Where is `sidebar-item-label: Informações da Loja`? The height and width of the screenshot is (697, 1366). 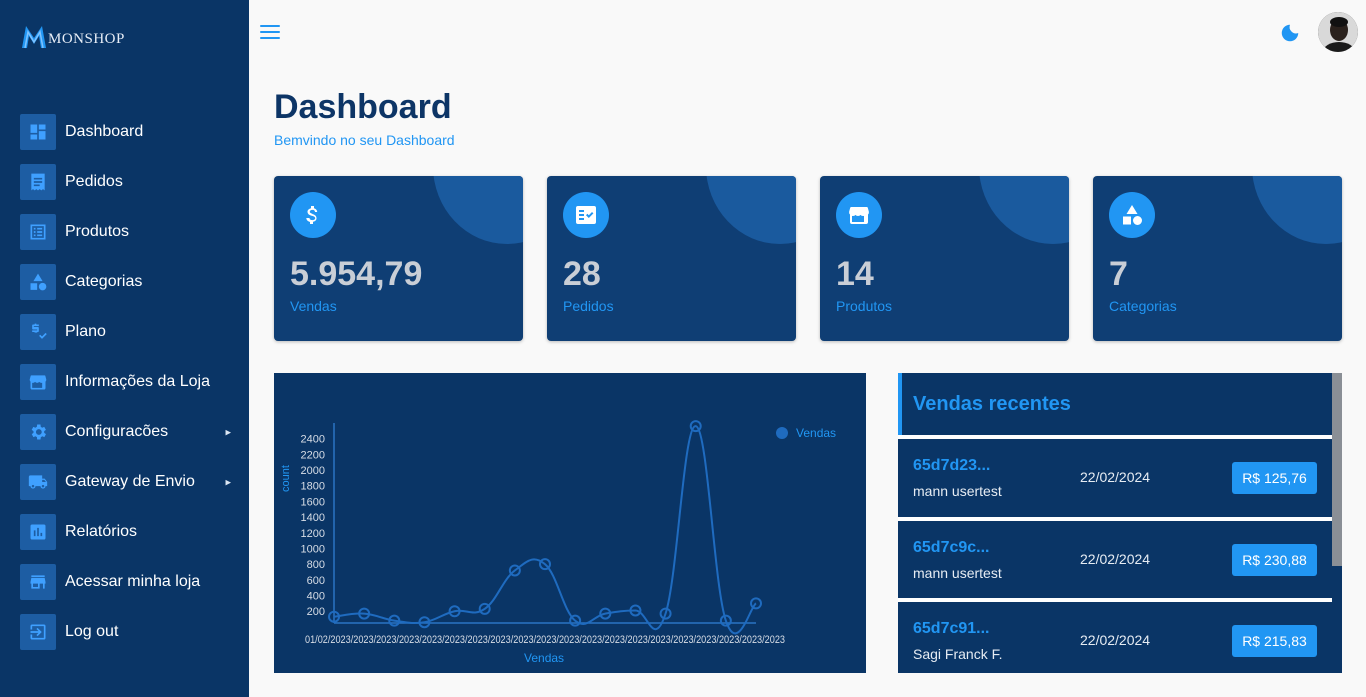
sidebar-item-label: Informações da Loja is located at coordinates (137, 381).